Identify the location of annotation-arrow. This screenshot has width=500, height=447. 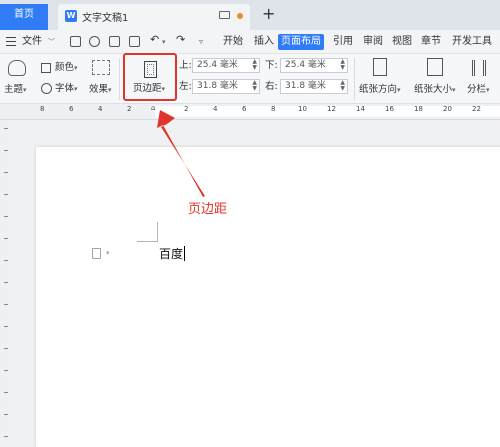
(181, 153).